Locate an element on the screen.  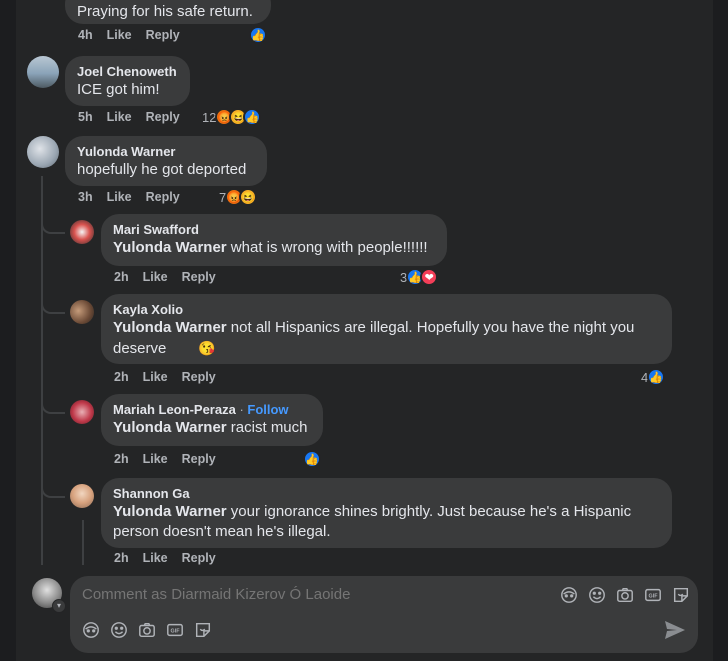
send-icon is located at coordinates (675, 630).